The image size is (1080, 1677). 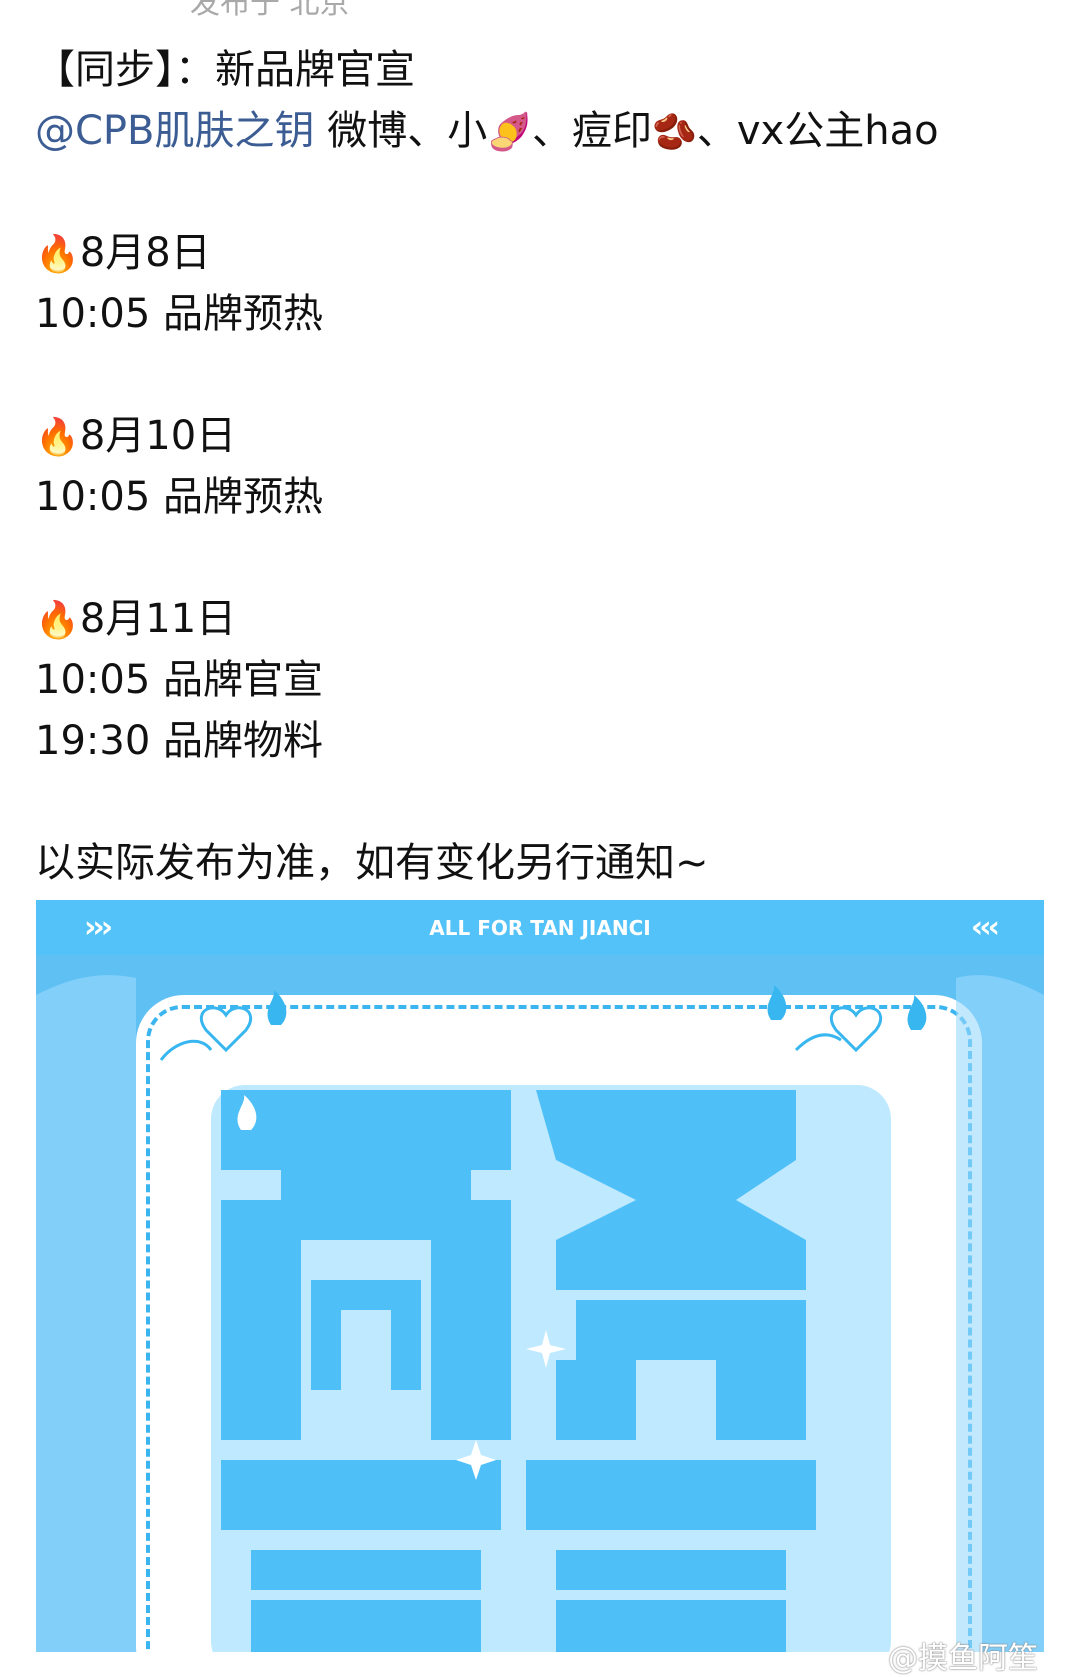 What do you see at coordinates (401, 131) in the screenshot?
I see `platforms-text-part1: 微博、小` at bounding box center [401, 131].